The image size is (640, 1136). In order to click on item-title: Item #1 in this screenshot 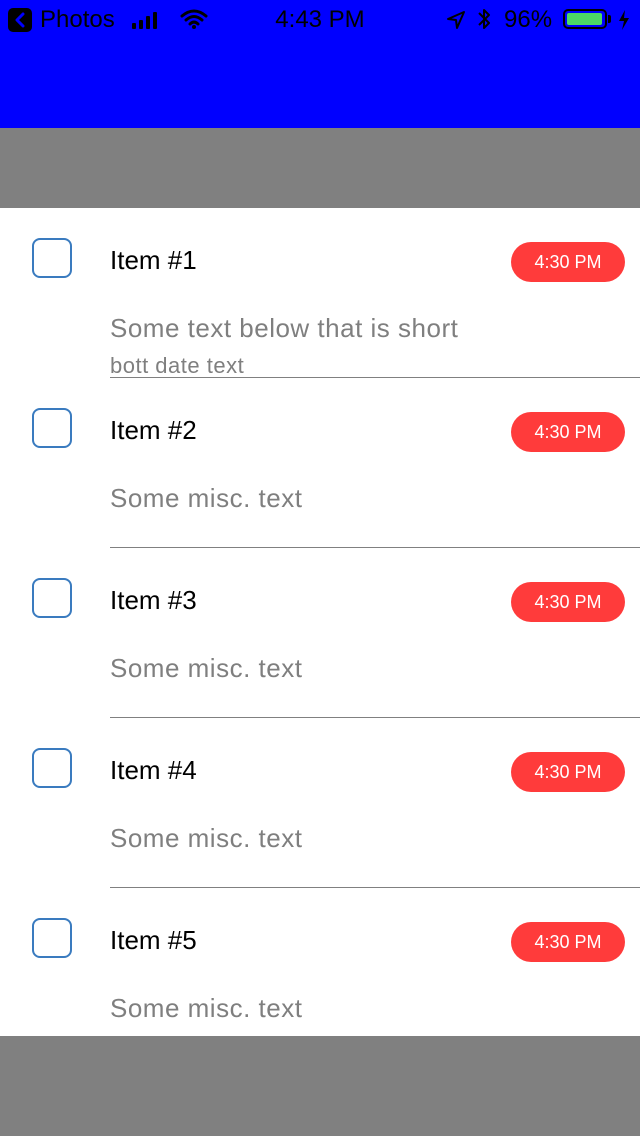, I will do `click(153, 260)`.